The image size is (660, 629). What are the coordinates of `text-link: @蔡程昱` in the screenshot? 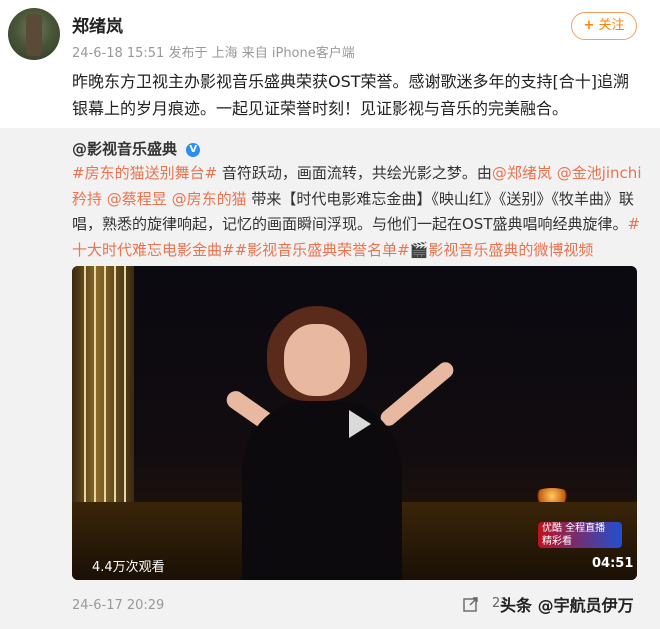 It's located at (137, 199).